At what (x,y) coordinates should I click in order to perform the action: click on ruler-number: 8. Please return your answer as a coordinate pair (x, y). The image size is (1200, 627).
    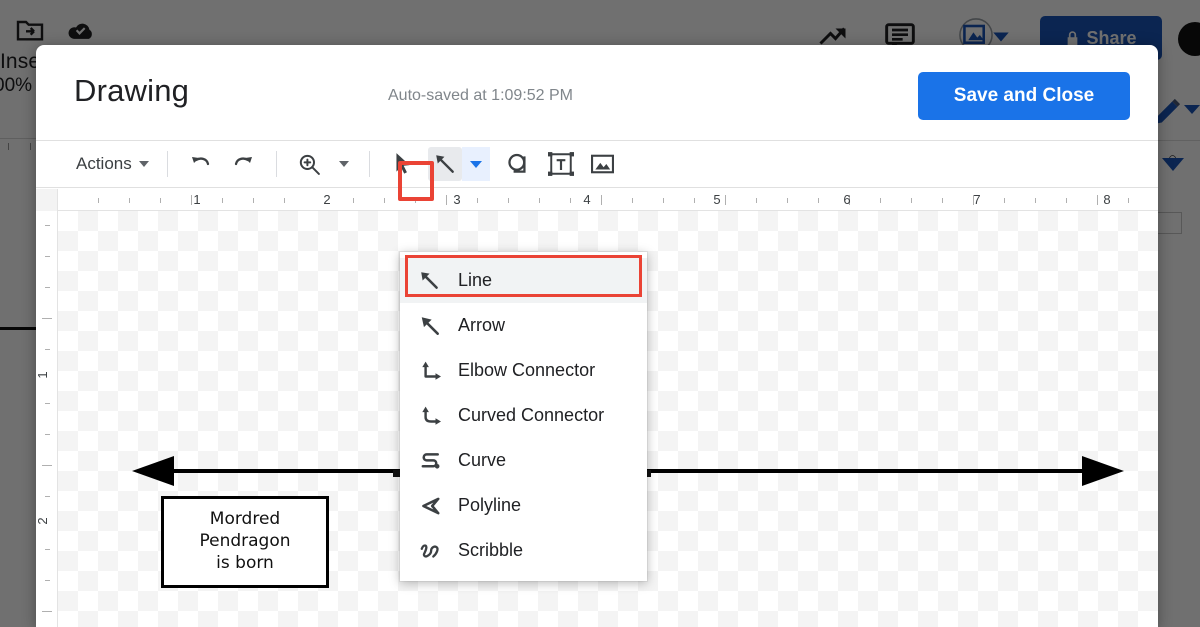
    Looking at the image, I should click on (1107, 199).